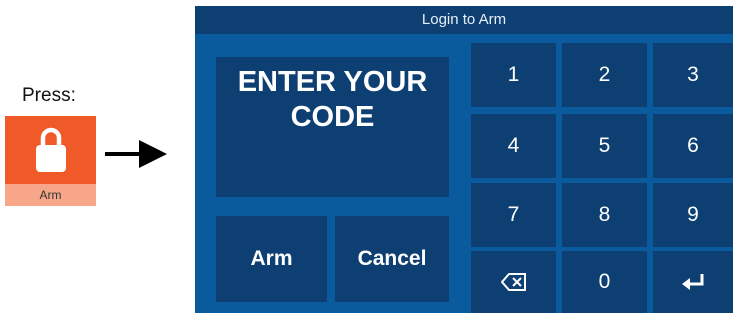  I want to click on panel-title: Login to Arm, so click(464, 20).